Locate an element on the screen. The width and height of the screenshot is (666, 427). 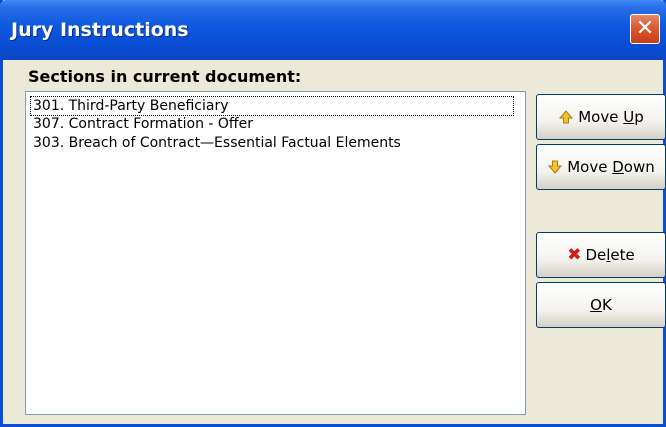
ok-label: OK is located at coordinates (601, 305).